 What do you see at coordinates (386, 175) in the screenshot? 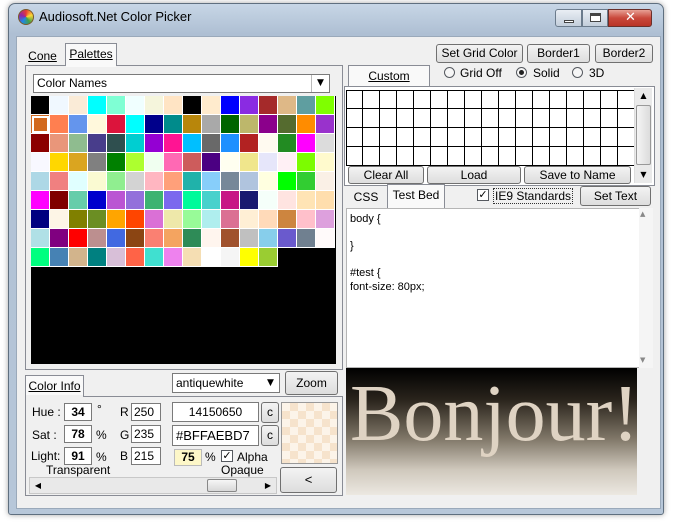
I see `clear-all-button: Clear All` at bounding box center [386, 175].